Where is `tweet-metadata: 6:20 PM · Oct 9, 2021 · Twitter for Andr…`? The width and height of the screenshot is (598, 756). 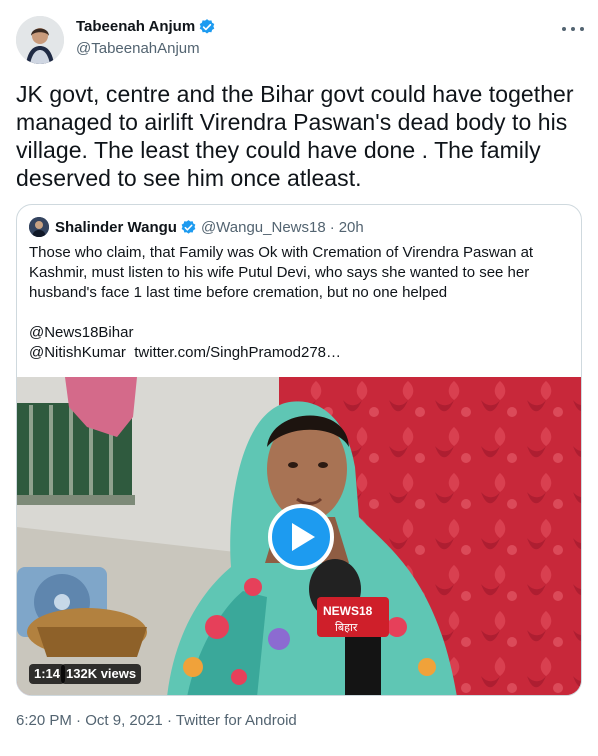
tweet-metadata: 6:20 PM · Oct 9, 2021 · Twitter for Andr… is located at coordinates (156, 721).